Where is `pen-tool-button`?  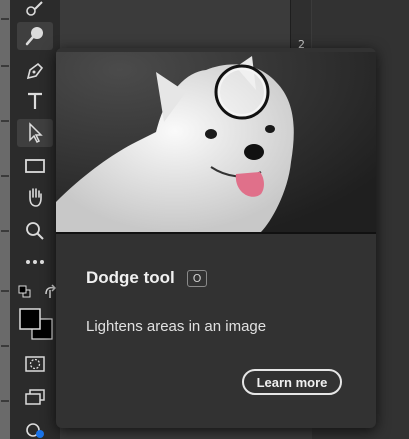
pen-tool-button is located at coordinates (35, 71).